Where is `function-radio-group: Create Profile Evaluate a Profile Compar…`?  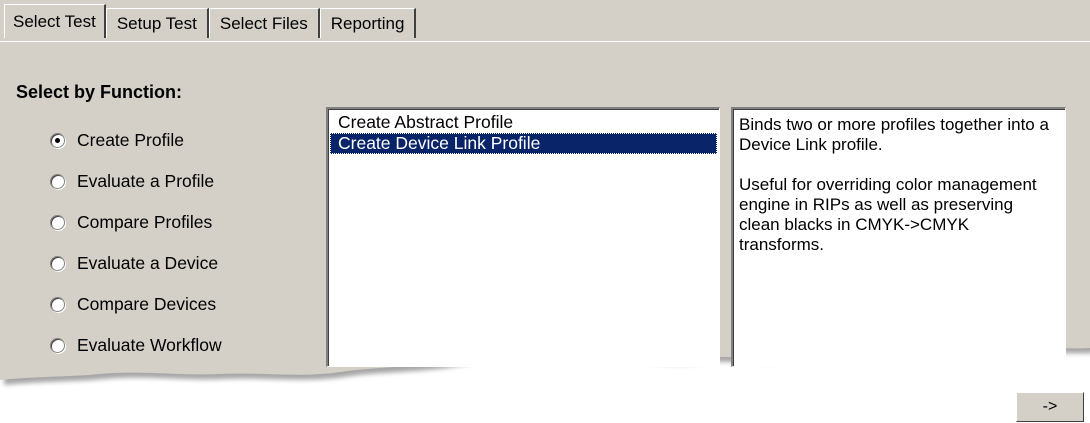
function-radio-group: Create Profile Evaluate a Profile Compar… is located at coordinates (136, 243).